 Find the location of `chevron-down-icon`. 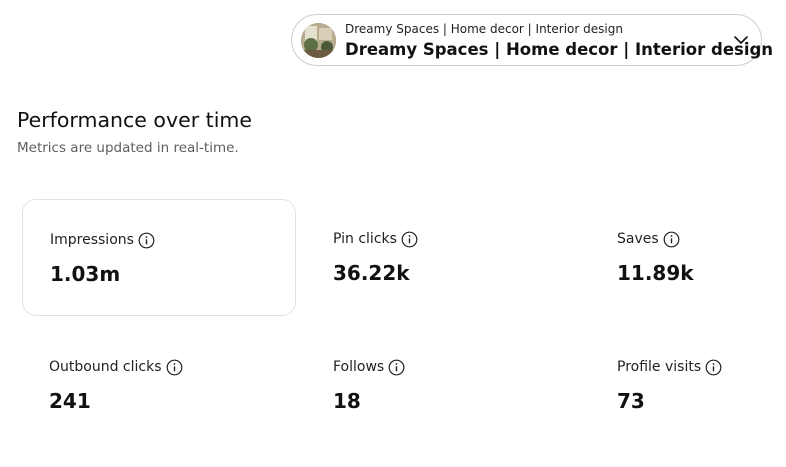

chevron-down-icon is located at coordinates (741, 40).